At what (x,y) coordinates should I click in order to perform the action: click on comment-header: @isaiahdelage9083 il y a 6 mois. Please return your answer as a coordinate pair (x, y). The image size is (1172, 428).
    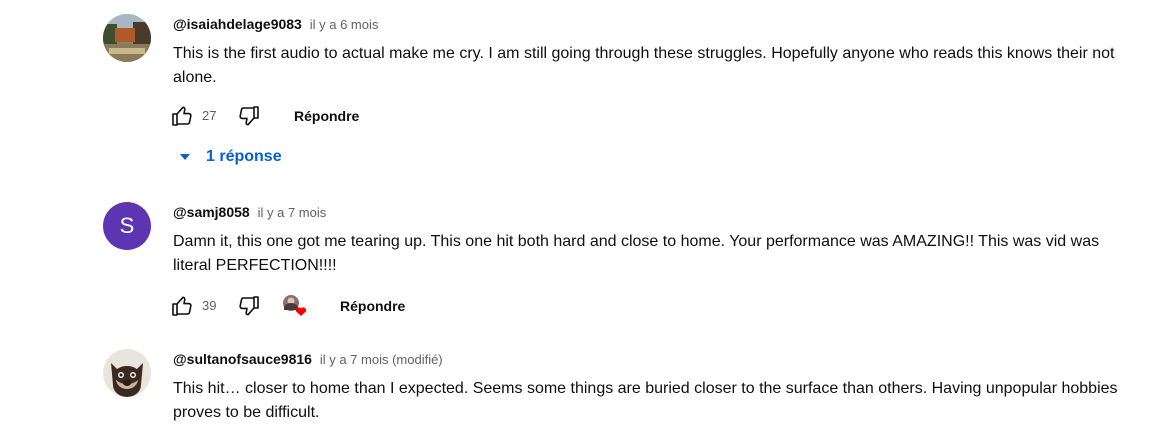
    Looking at the image, I should click on (275, 24).